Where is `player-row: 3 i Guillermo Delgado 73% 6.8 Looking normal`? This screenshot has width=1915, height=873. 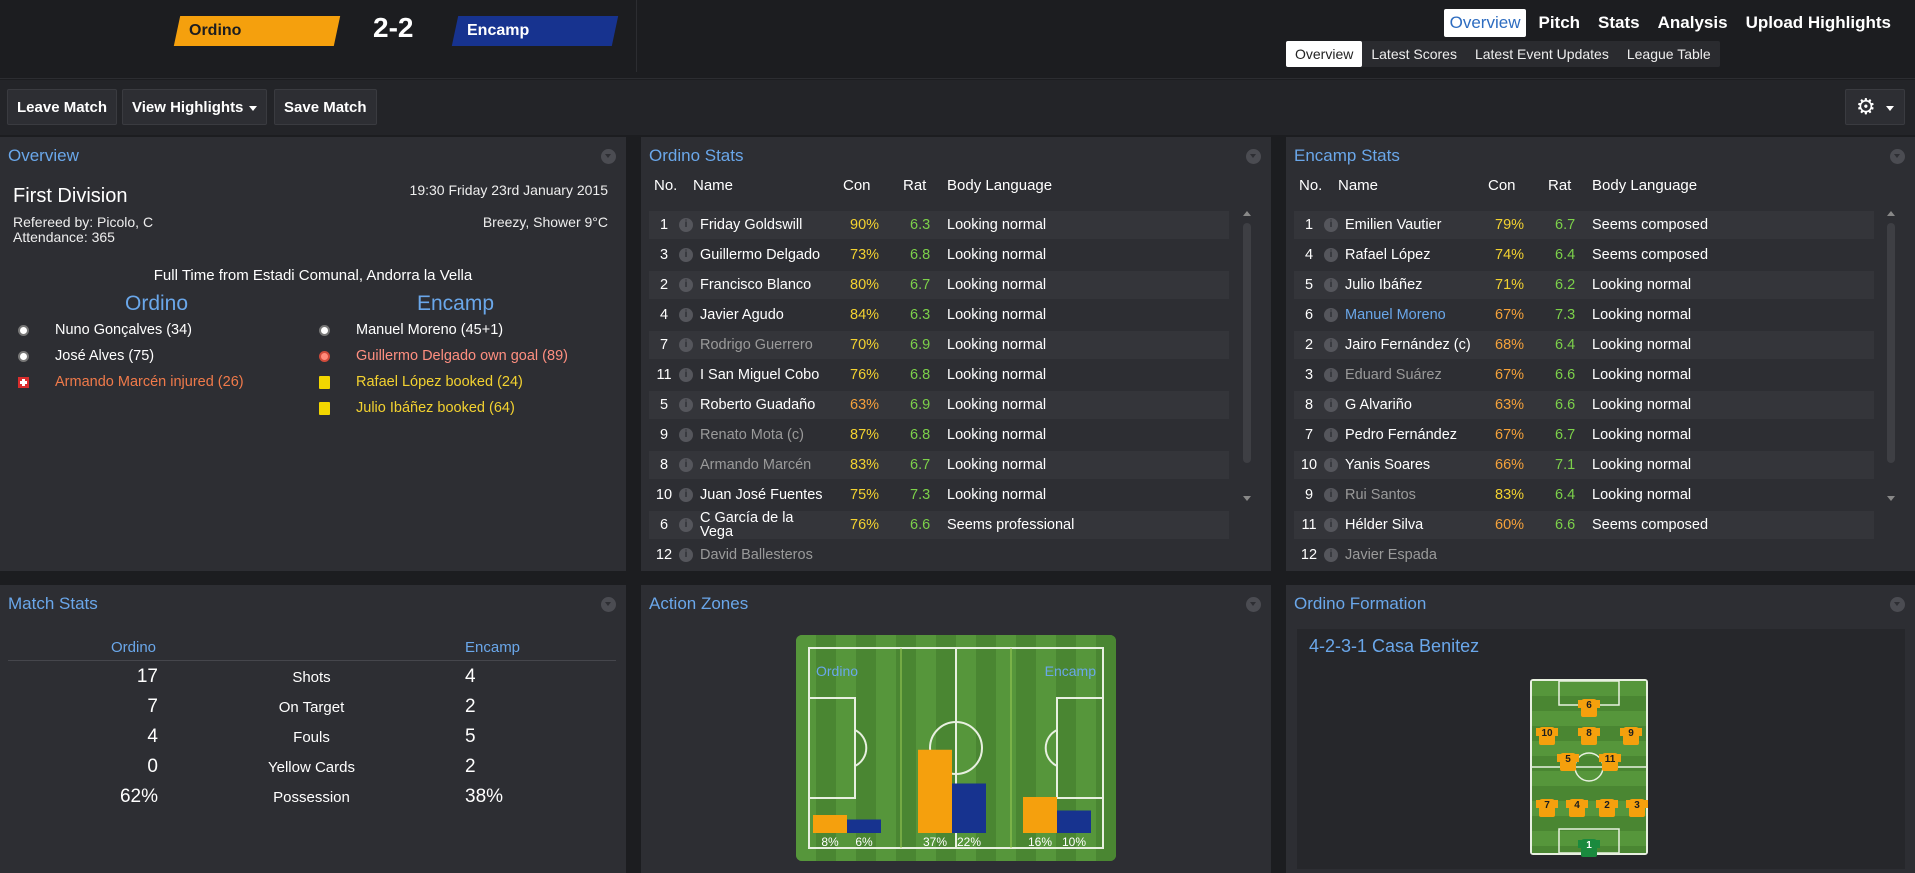
player-row: 3 i Guillermo Delgado 73% 6.8 Looking normal is located at coordinates (939, 255).